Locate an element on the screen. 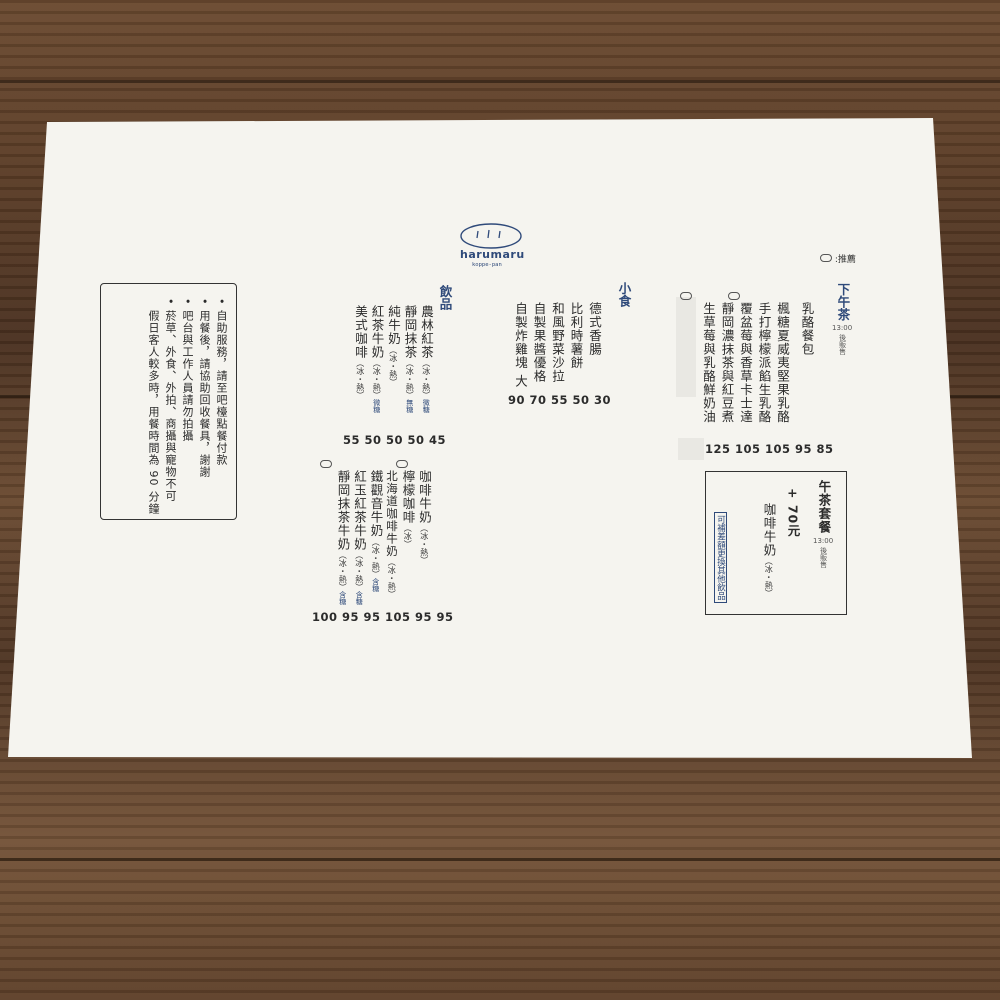 The height and width of the screenshot is (1000, 1000). tea-set-change-note: 可補差額更換其他飲品 is located at coordinates (720, 557).